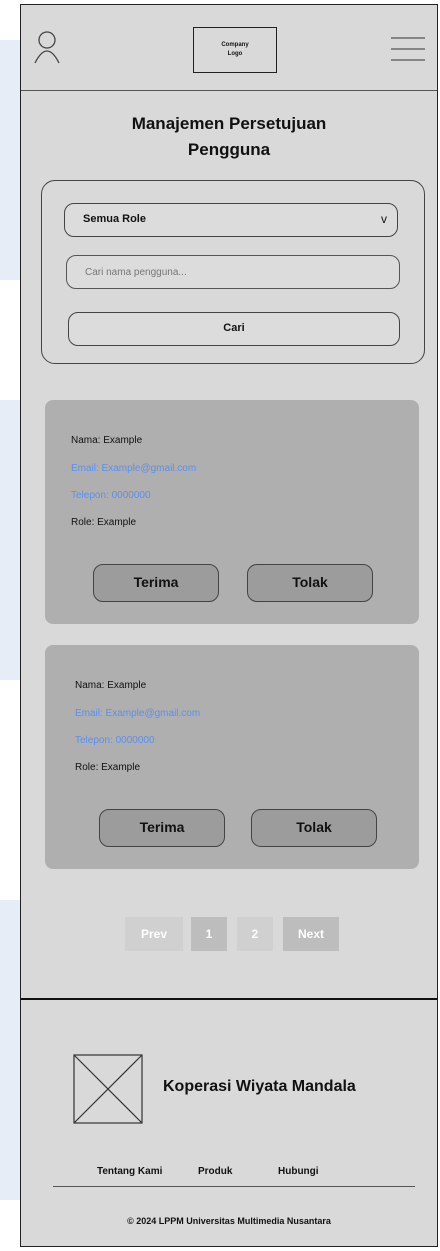 This screenshot has width=440, height=1251. What do you see at coordinates (47, 47) in the screenshot?
I see `user-icon` at bounding box center [47, 47].